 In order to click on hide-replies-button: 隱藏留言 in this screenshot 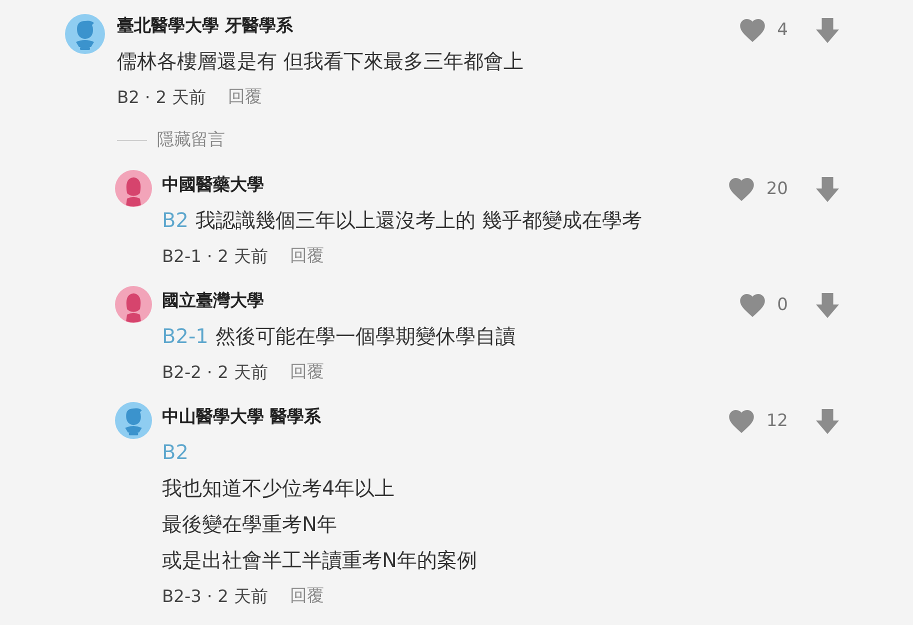, I will do `click(171, 140)`.